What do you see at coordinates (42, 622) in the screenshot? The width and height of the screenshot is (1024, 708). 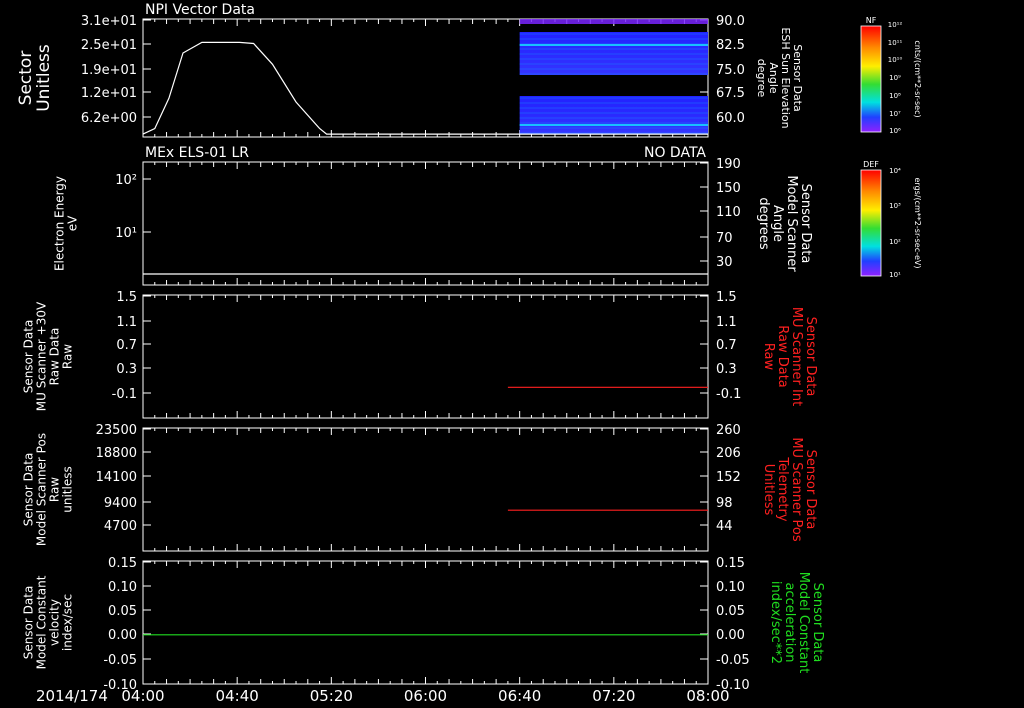 I see `y-axis-label-left: Model Constant` at bounding box center [42, 622].